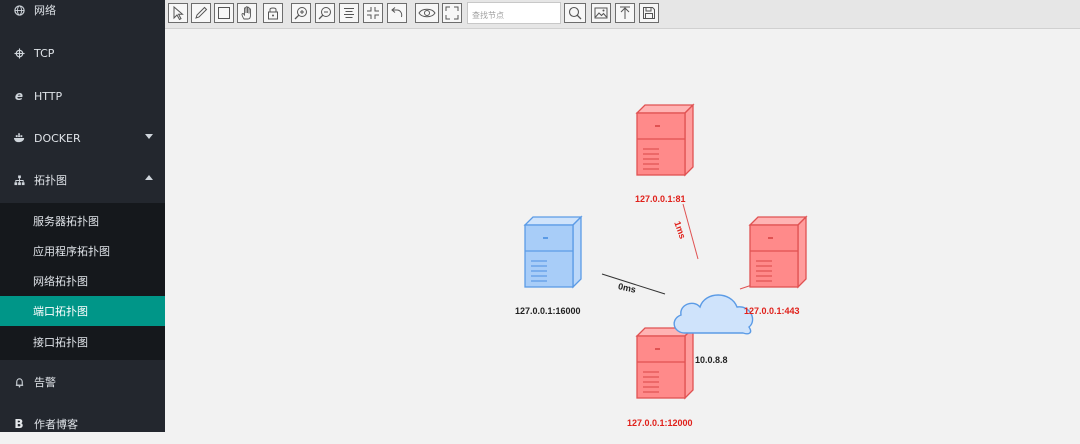 The width and height of the screenshot is (1080, 444). Describe the element at coordinates (514, 13) in the screenshot. I see `search-input` at that location.